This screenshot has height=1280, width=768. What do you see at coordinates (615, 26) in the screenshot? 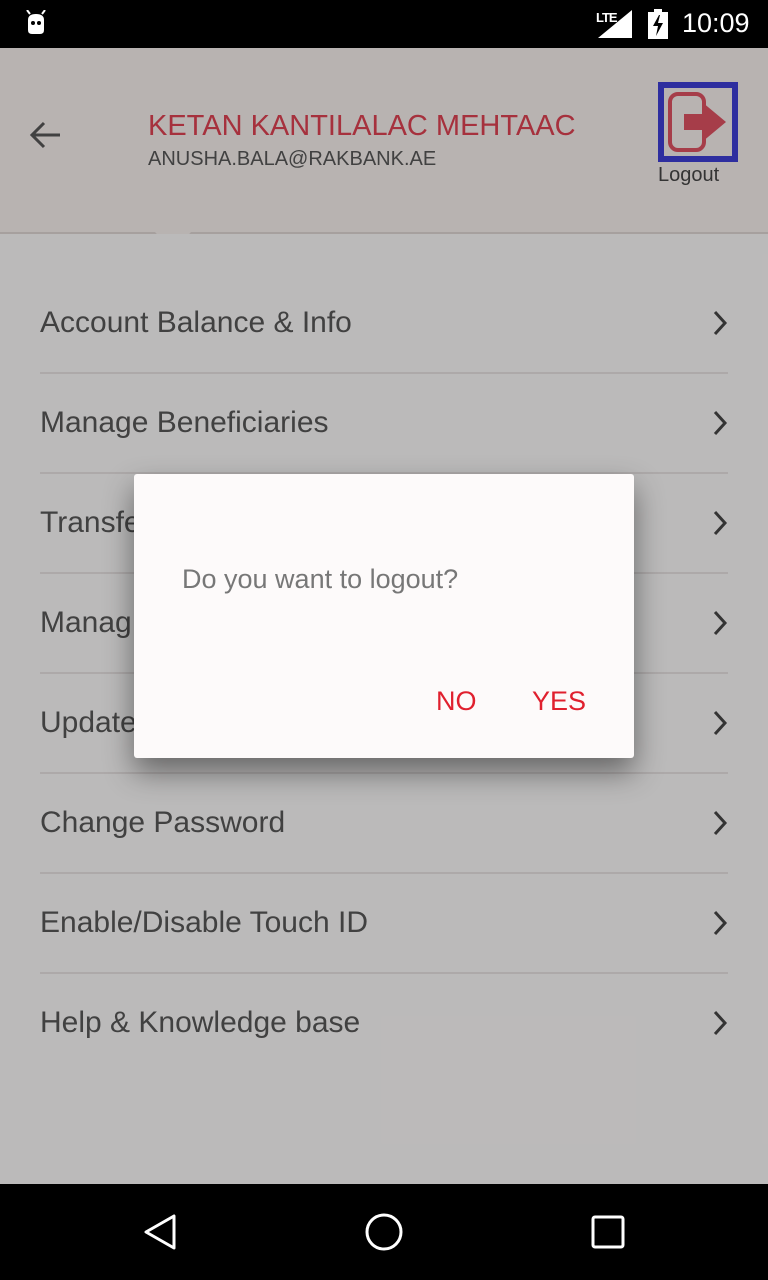
I see `signal-icon` at bounding box center [615, 26].